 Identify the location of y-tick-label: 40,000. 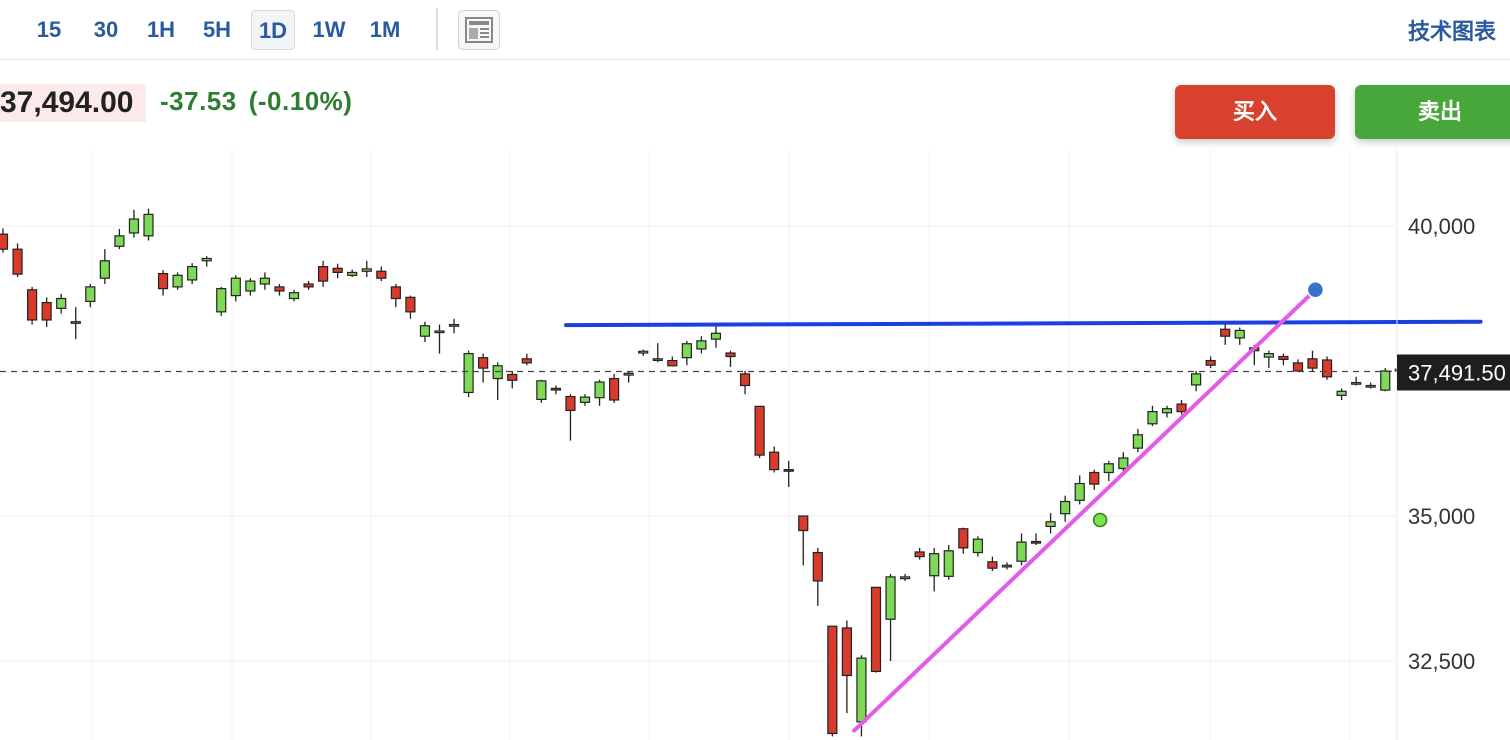
(1441, 226).